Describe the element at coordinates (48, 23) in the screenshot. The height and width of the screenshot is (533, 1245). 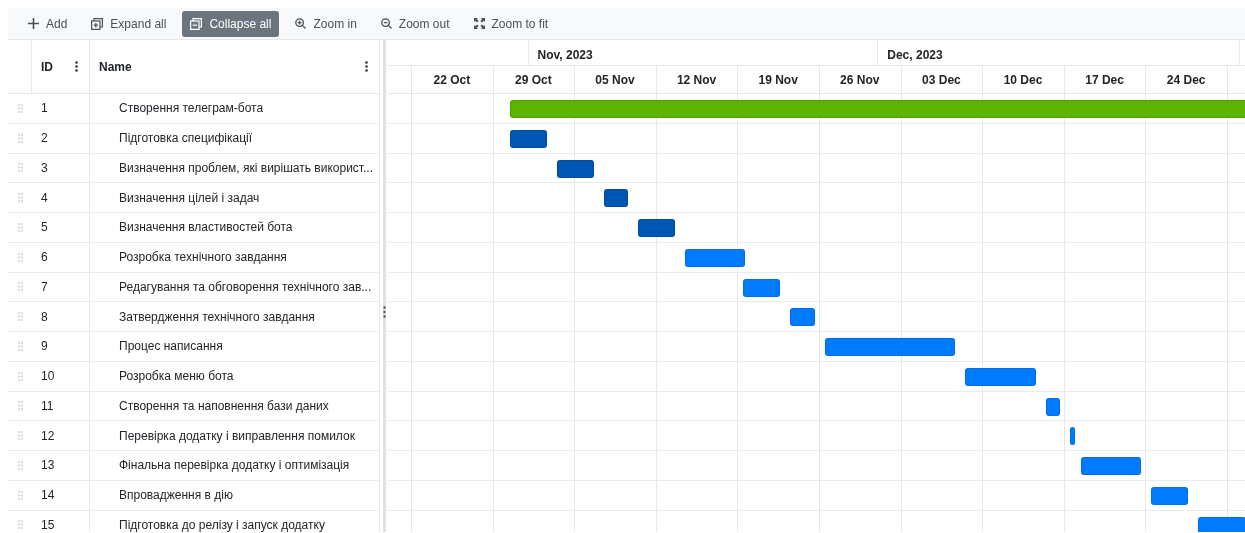
I see `toolbar-button: Add` at that location.